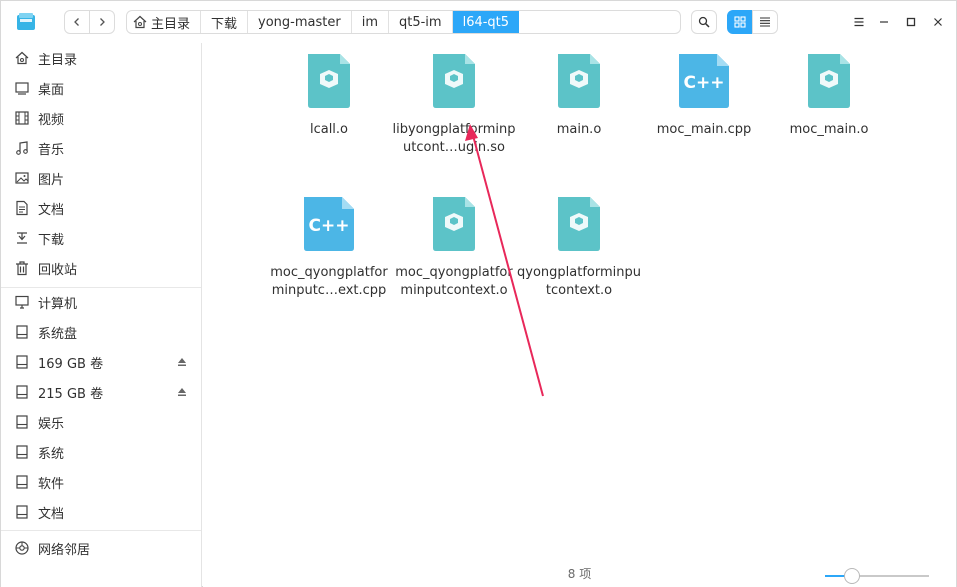  What do you see at coordinates (829, 129) in the screenshot?
I see `file-name: moc_main.o` at bounding box center [829, 129].